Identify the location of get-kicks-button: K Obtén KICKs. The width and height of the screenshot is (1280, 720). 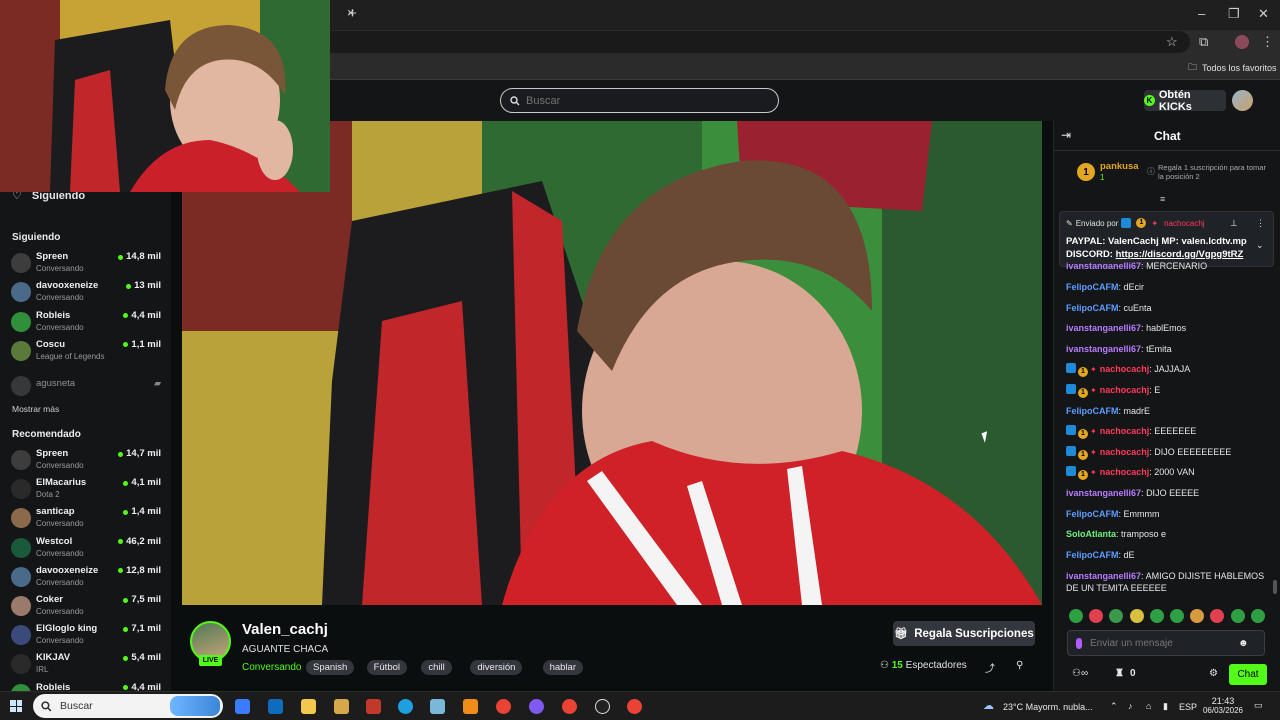
(1185, 101).